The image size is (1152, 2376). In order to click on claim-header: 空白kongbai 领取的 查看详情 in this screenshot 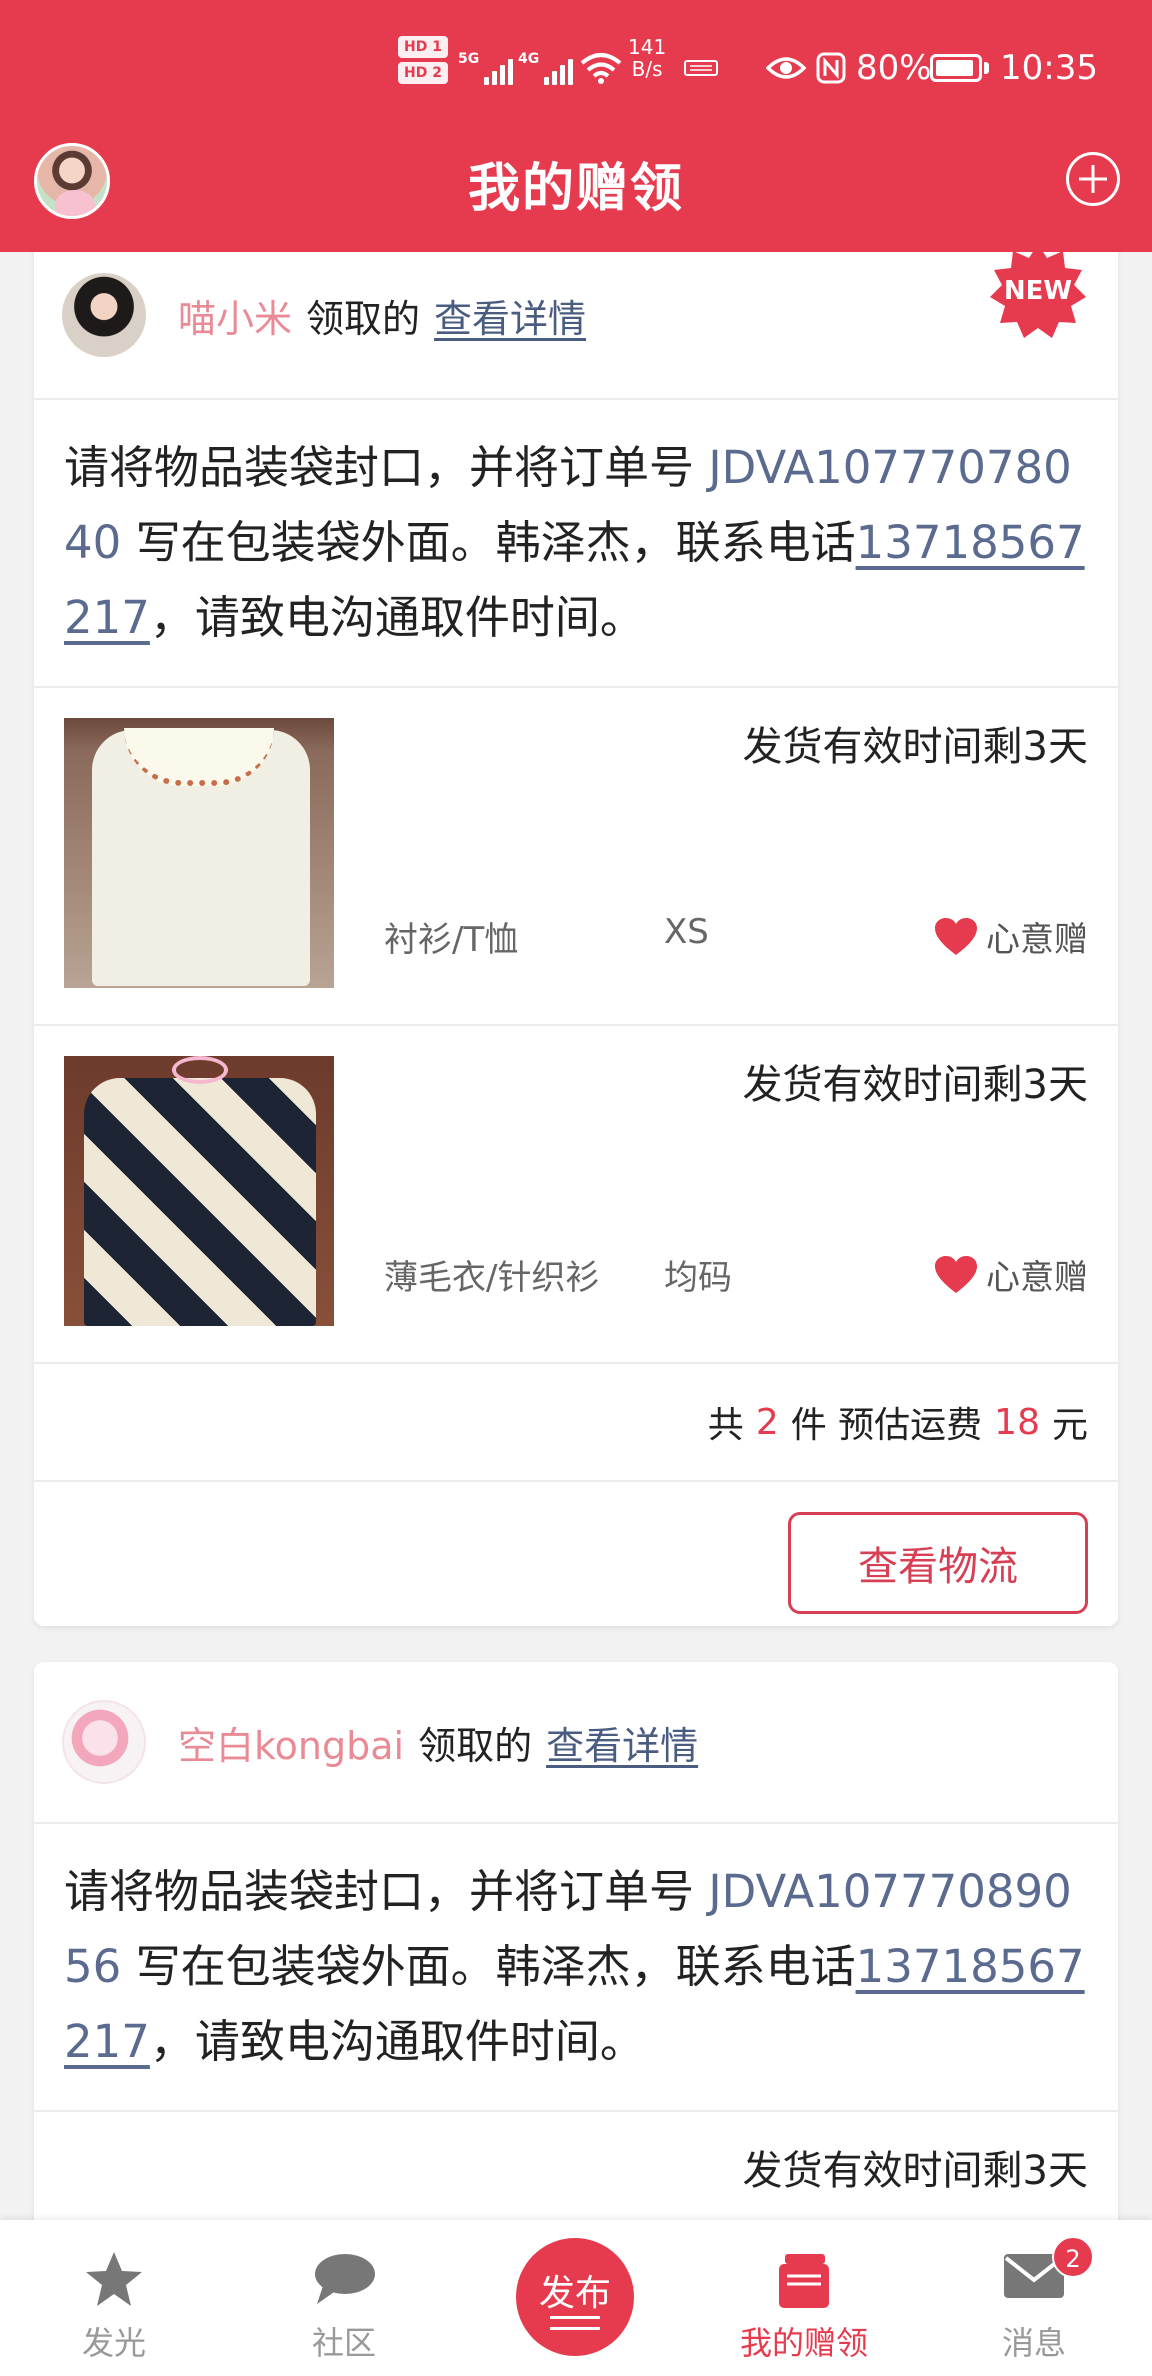, I will do `click(576, 1743)`.